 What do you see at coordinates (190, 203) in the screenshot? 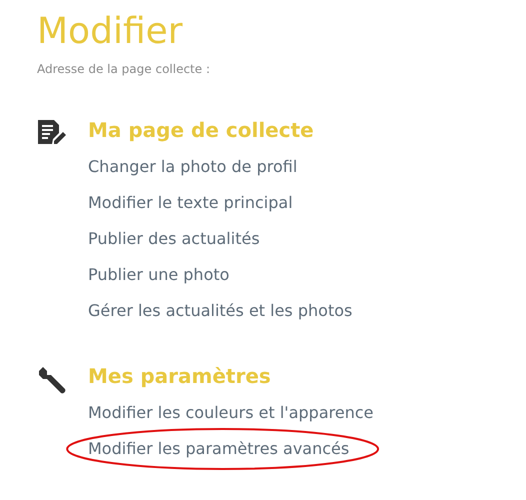
I see `menu-link: Modifier le texte principal` at bounding box center [190, 203].